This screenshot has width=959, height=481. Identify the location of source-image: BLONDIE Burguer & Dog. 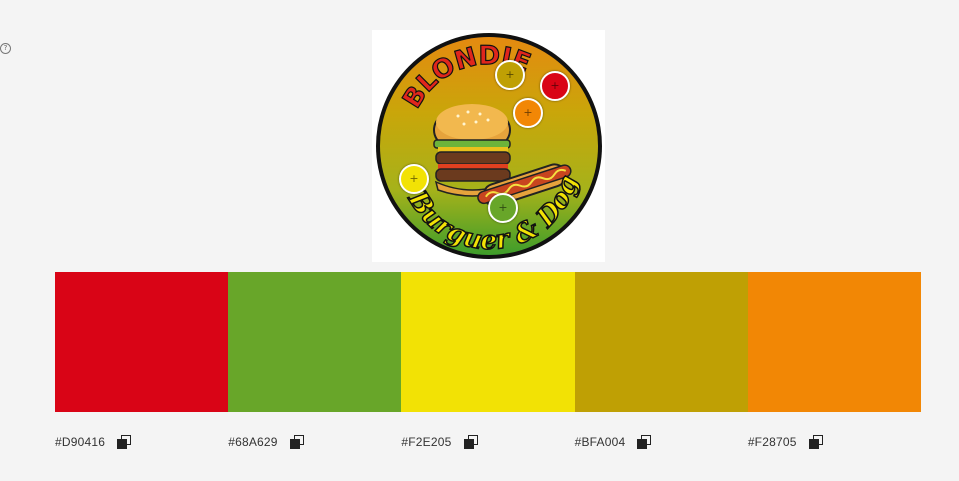
(488, 146).